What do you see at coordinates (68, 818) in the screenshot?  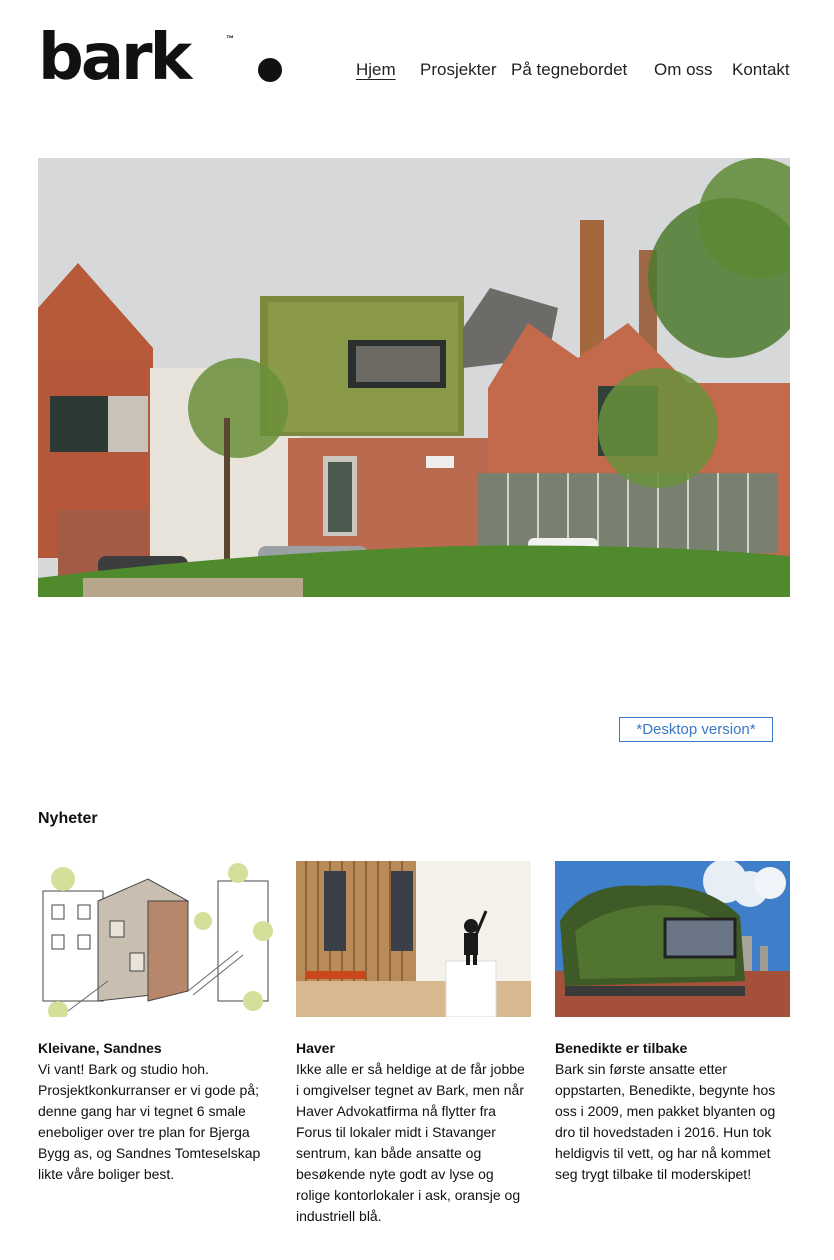 I see `news-heading: Nyheter` at bounding box center [68, 818].